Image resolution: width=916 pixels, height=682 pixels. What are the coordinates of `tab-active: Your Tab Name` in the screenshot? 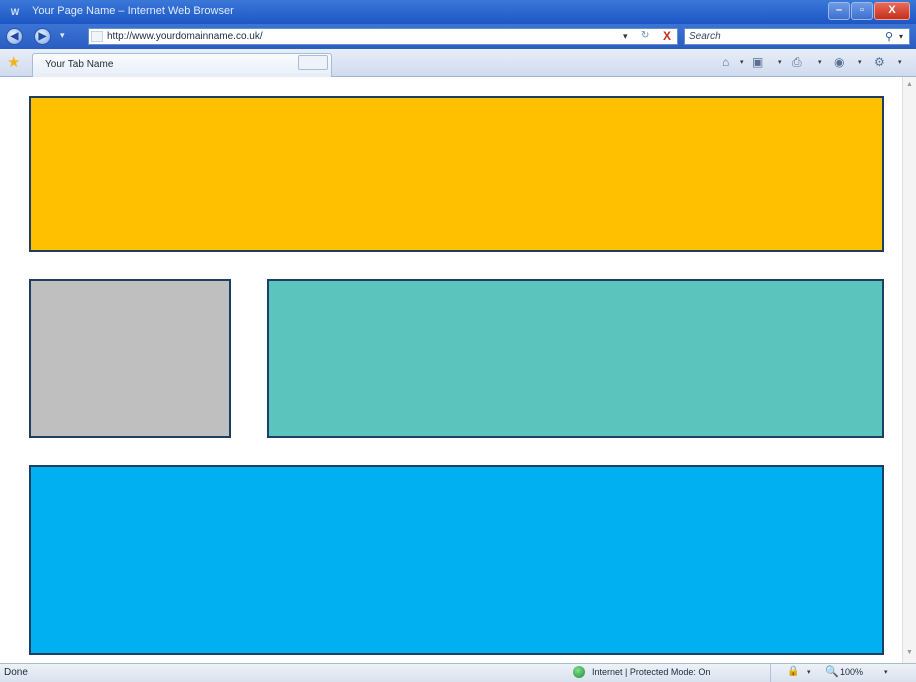 It's located at (182, 65).